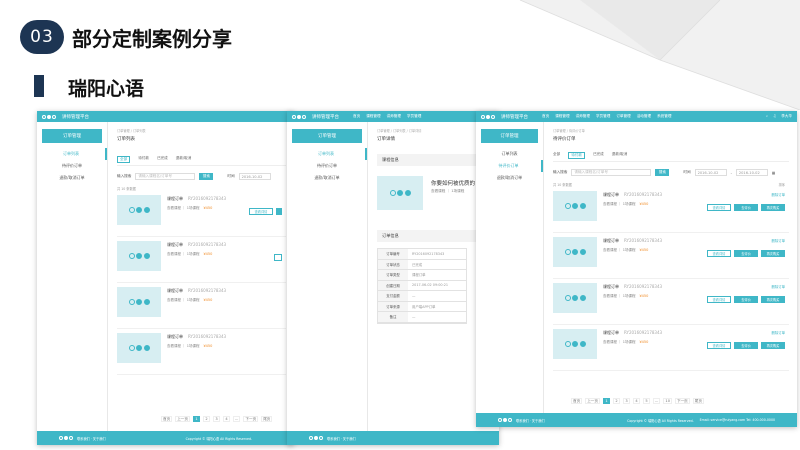 The height and width of the screenshot is (450, 800). What do you see at coordinates (201, 130) in the screenshot?
I see `breadcrumb: 订单管理 / 订单列表` at bounding box center [201, 130].